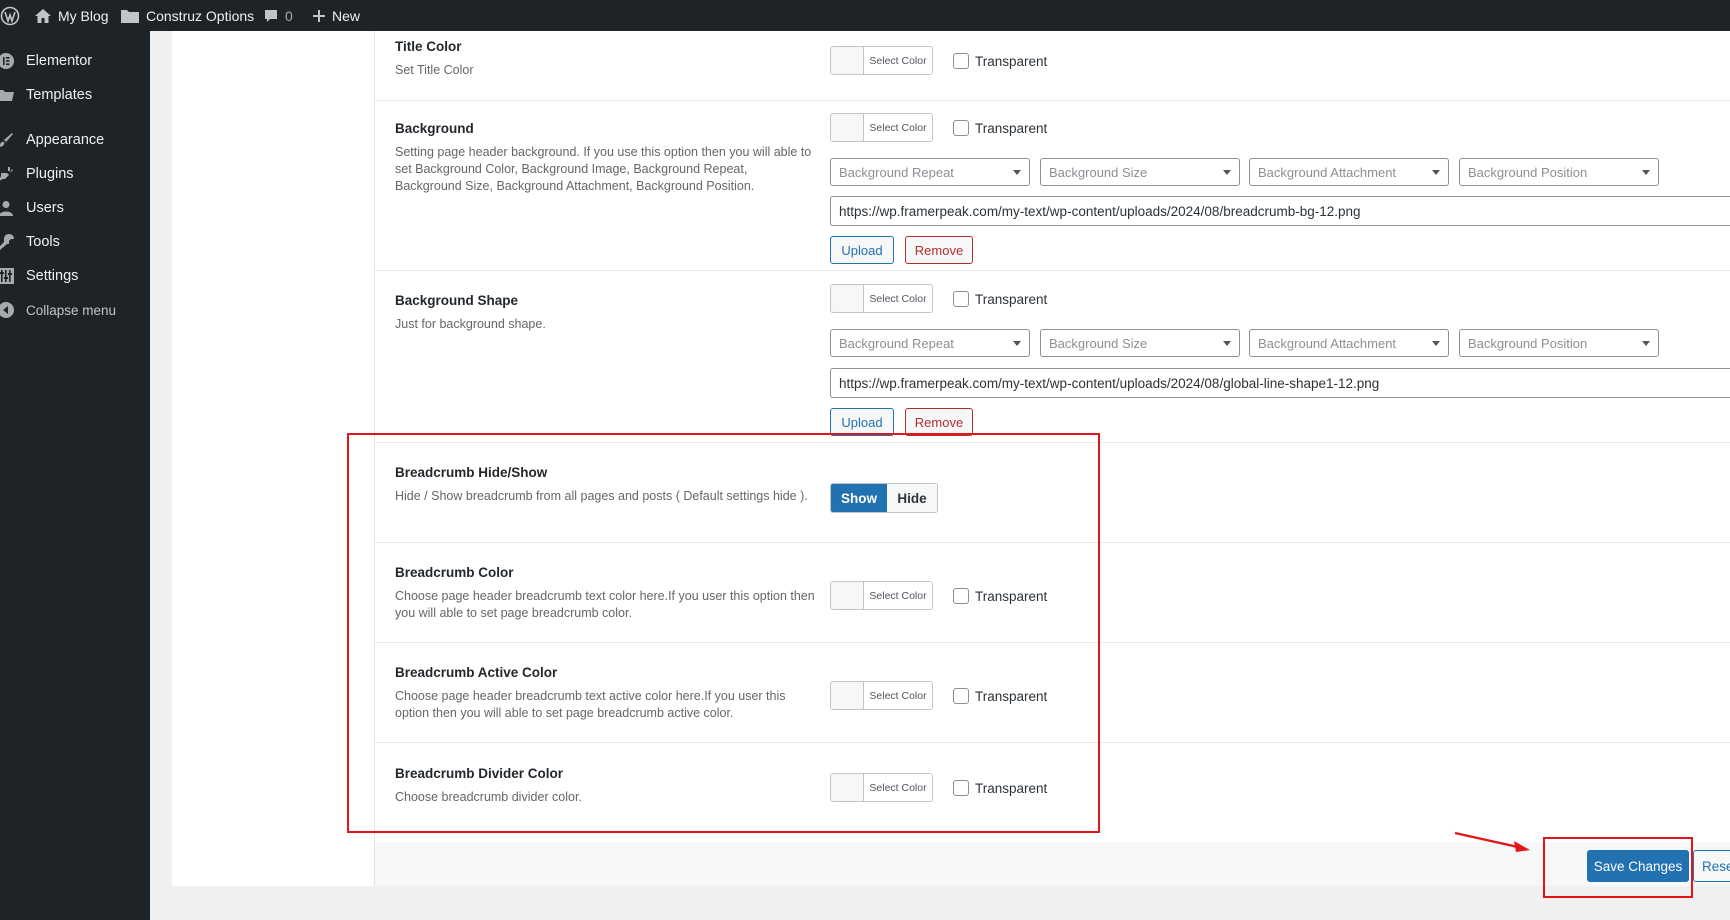 The image size is (1730, 920). What do you see at coordinates (457, 300) in the screenshot?
I see `section-title: Background Shape` at bounding box center [457, 300].